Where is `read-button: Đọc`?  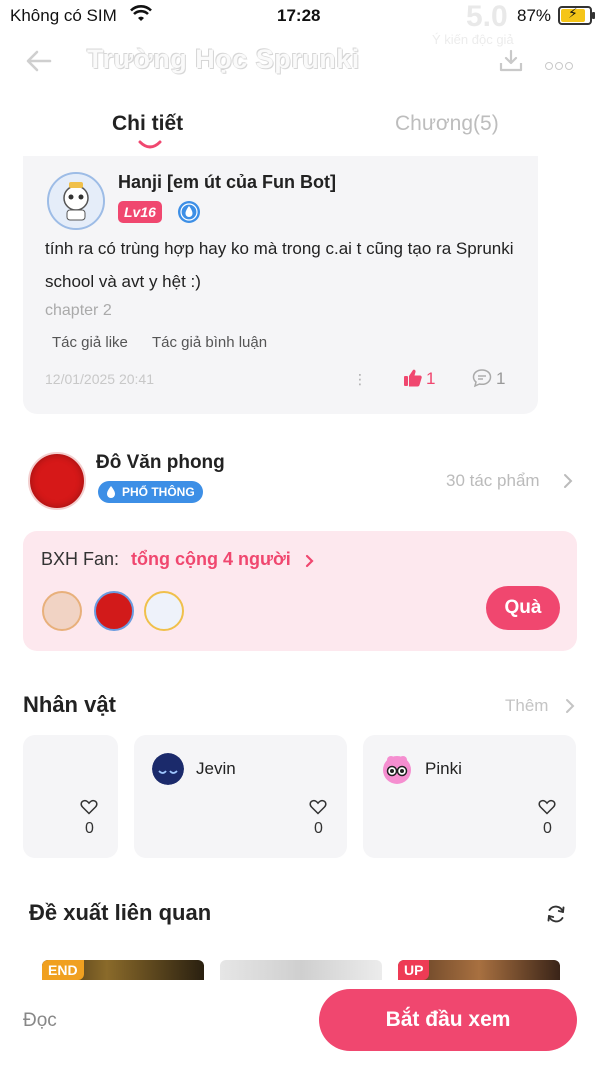
read-button: Đọc is located at coordinates (40, 1021).